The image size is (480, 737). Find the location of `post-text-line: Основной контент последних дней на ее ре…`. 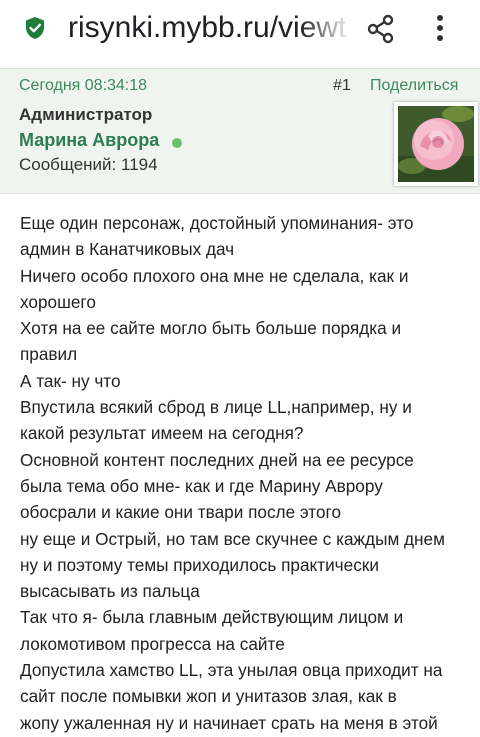

post-text-line: Основной контент последних дней на ее ре… is located at coordinates (217, 459).